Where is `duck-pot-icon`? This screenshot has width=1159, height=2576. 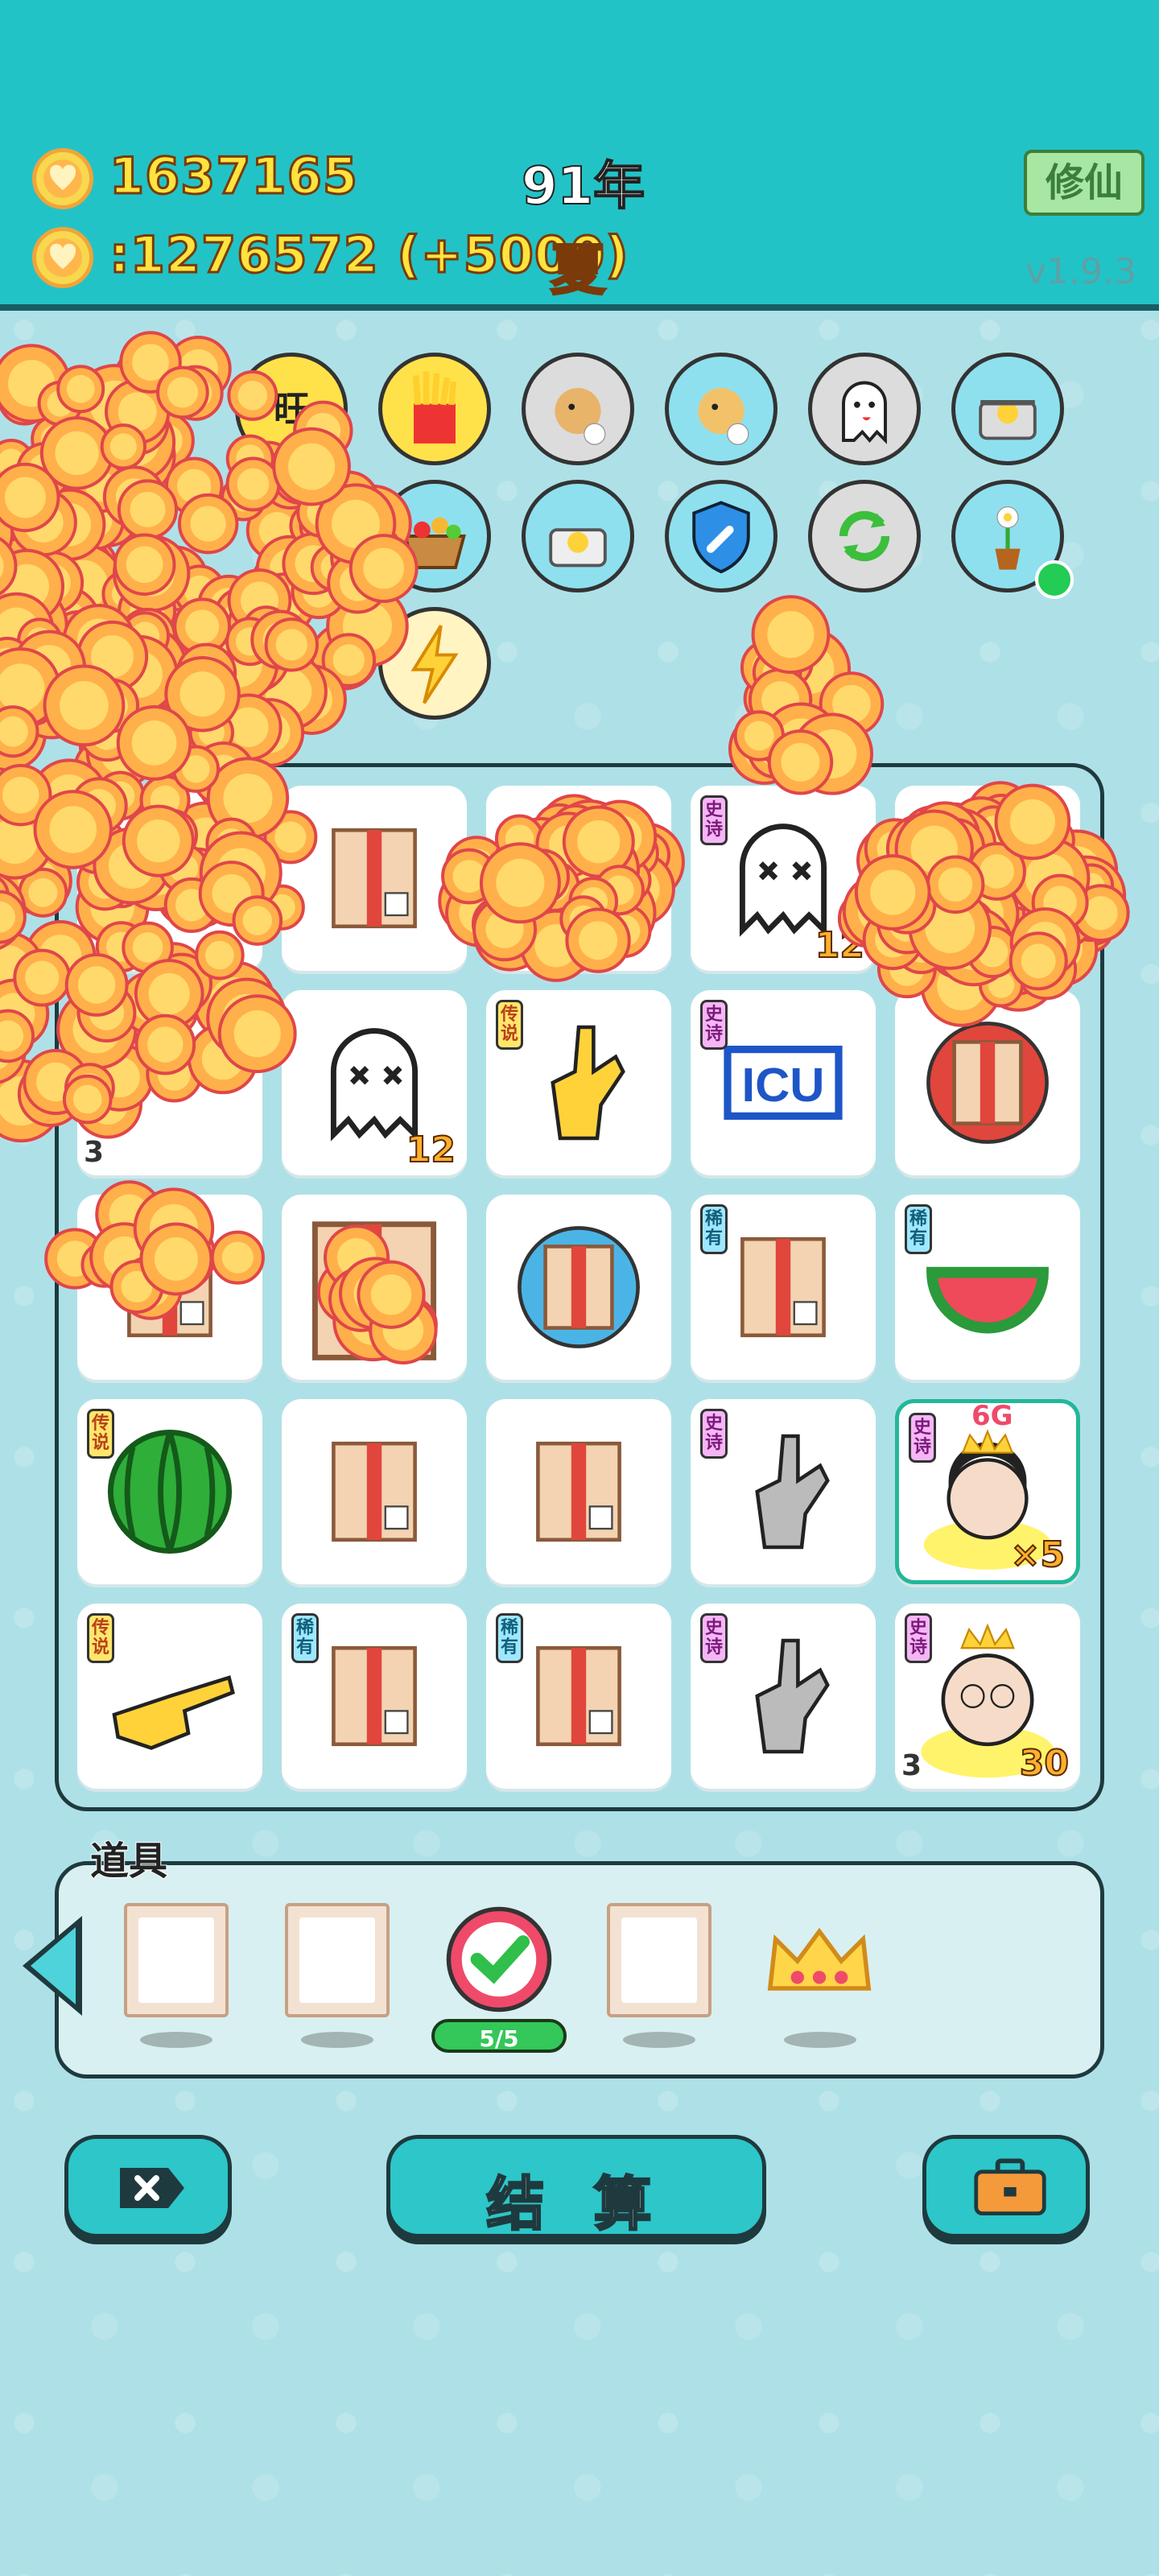
duck-pot-icon is located at coordinates (578, 536).